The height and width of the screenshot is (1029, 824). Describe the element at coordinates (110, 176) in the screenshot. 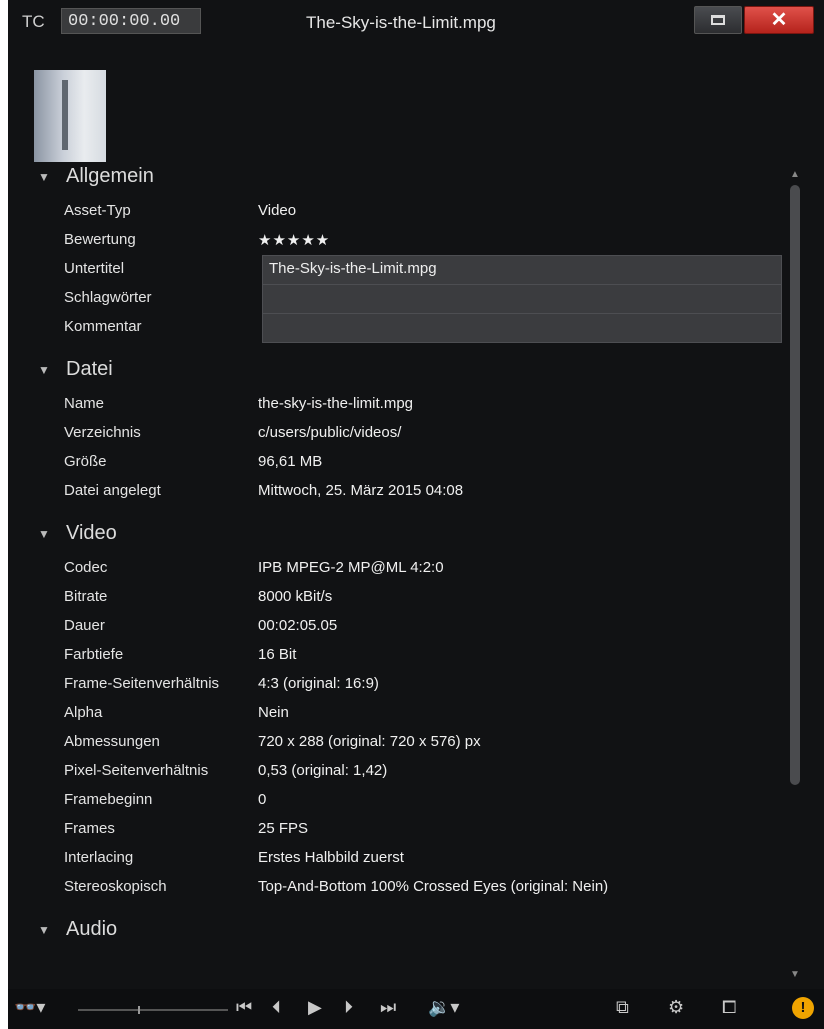

I see `section-label: Allgemein` at that location.